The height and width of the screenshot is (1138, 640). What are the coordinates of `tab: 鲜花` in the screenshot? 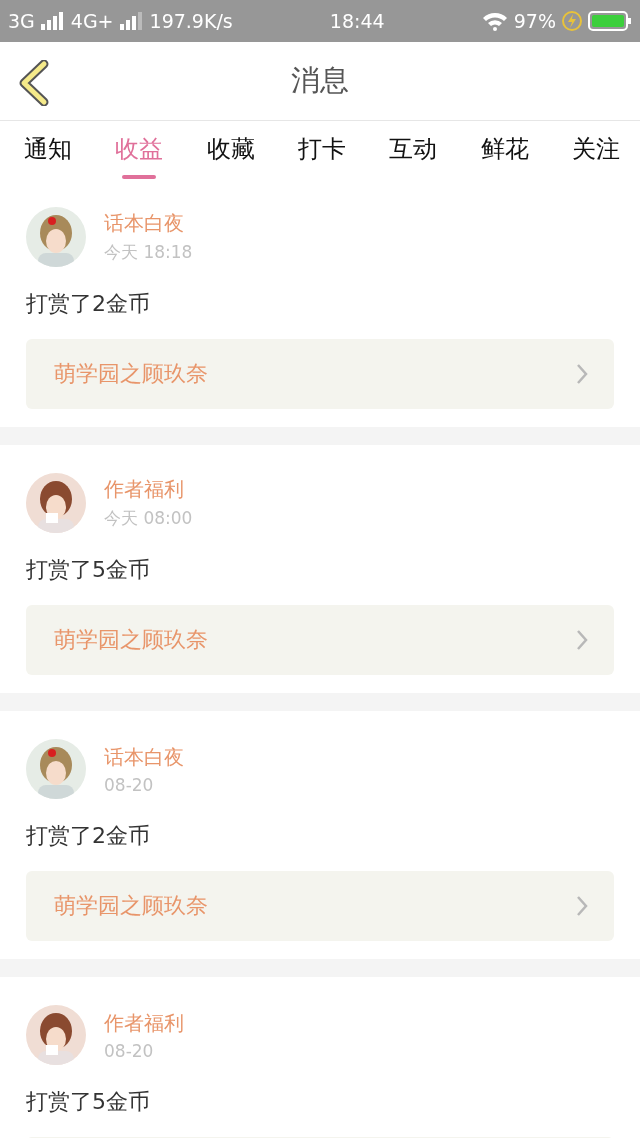 It's located at (504, 150).